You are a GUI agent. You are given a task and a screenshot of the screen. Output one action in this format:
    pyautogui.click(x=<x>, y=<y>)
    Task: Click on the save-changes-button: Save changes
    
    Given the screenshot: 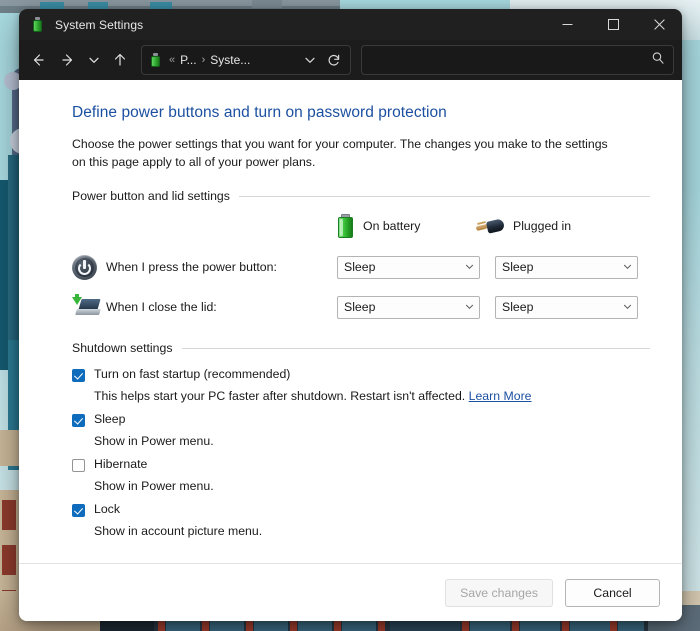 What is the action you would take?
    pyautogui.click(x=499, y=592)
    